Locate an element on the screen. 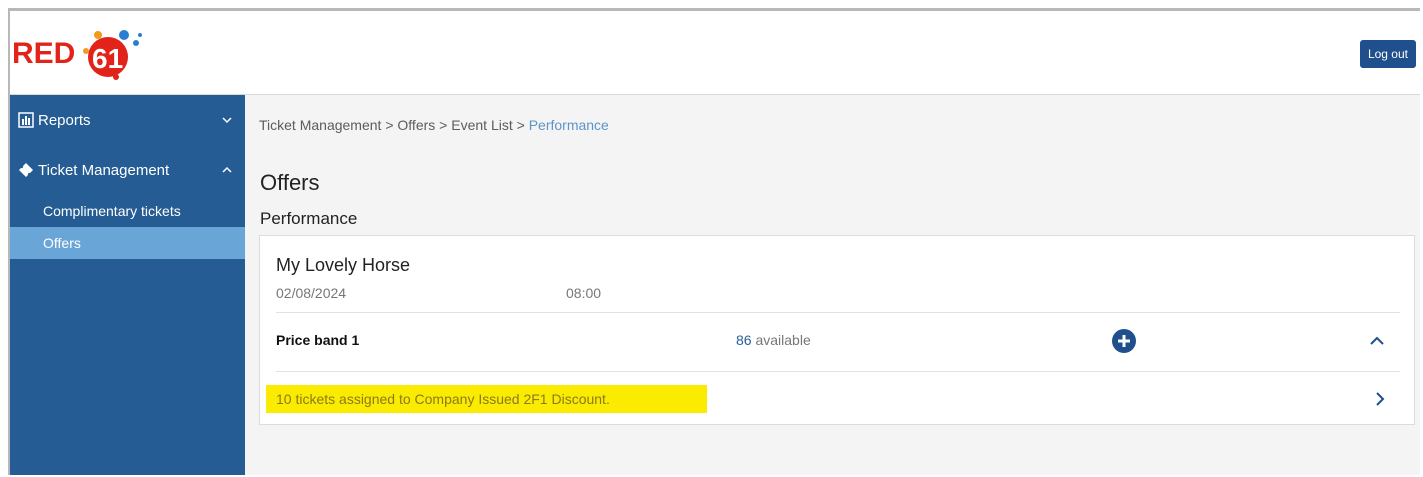 This screenshot has height=477, width=1423. price-band-availability: 86 available is located at coordinates (773, 340).